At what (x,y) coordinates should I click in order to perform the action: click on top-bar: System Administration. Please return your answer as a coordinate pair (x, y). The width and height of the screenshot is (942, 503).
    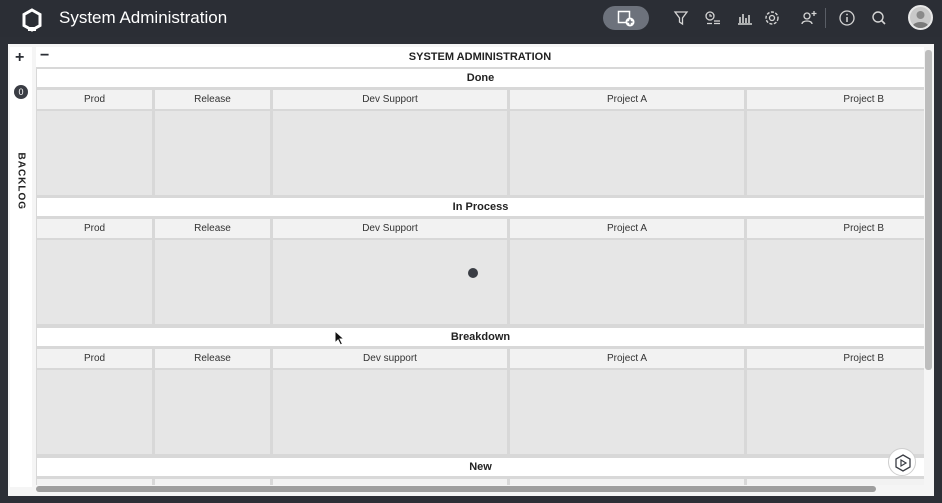
    Looking at the image, I should click on (471, 18).